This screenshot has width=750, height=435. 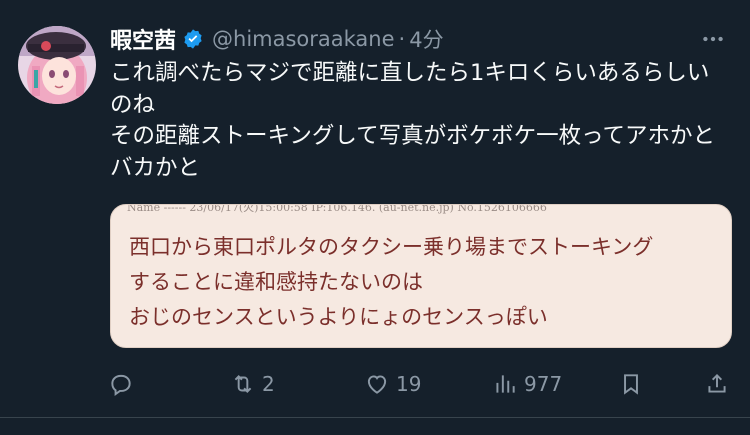 I want to click on tweet-divider, so click(x=375, y=417).